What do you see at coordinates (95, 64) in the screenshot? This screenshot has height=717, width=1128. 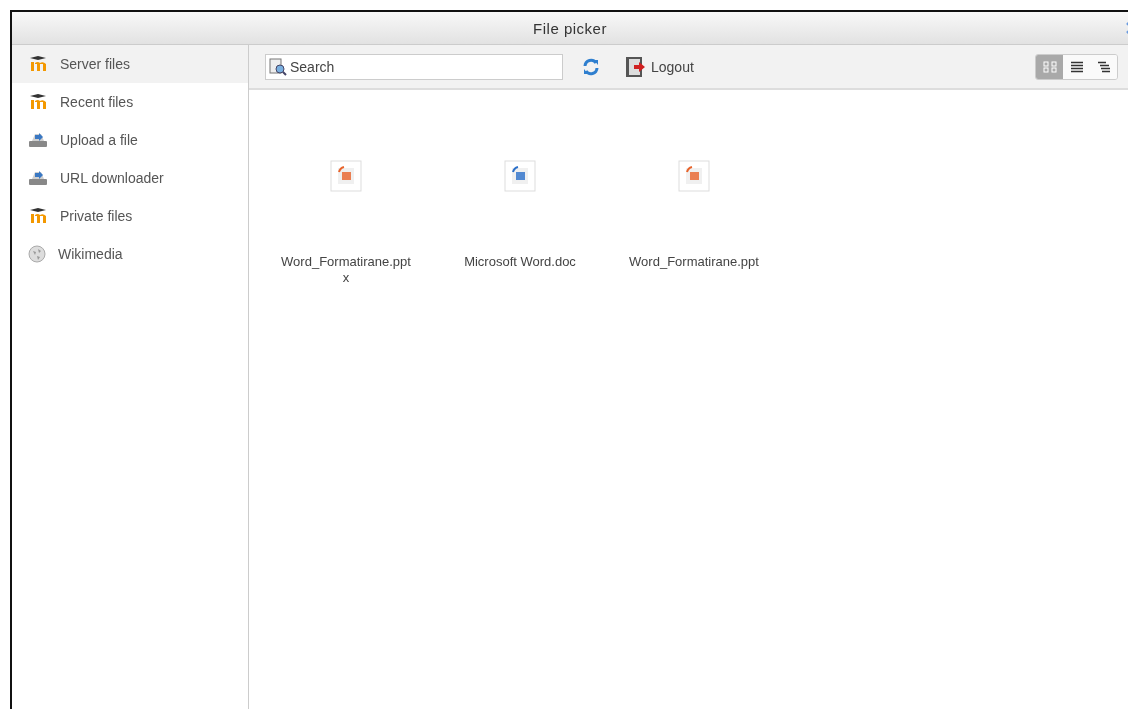 I see `sidebar-item-label: Server files` at bounding box center [95, 64].